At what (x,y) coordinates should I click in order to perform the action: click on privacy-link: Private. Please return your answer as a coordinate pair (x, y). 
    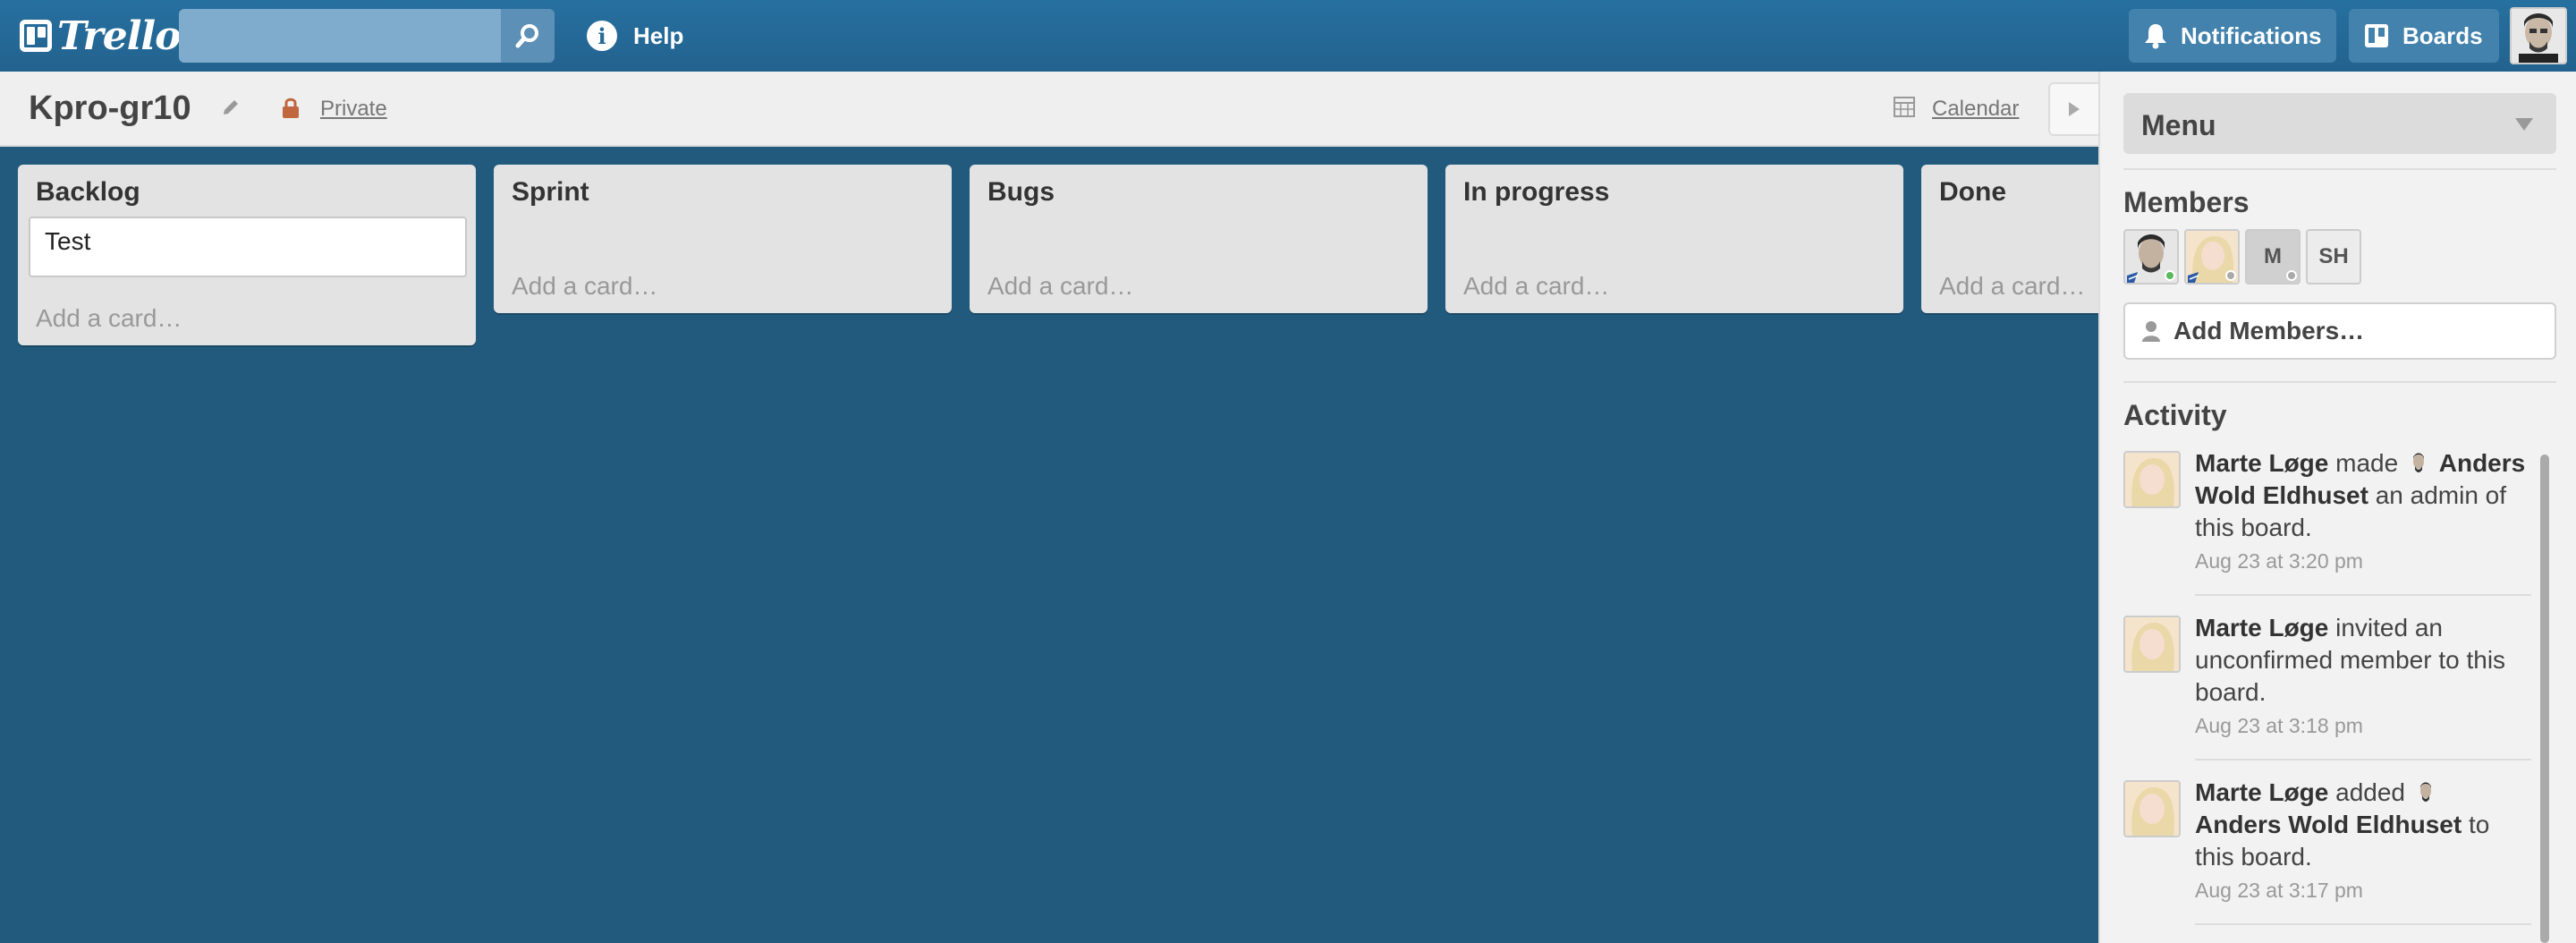
    Looking at the image, I should click on (353, 109).